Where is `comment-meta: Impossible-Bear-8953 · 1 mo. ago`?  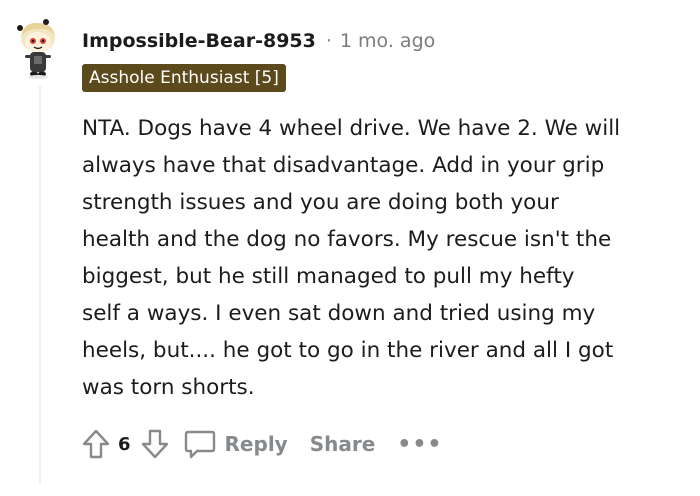
comment-meta: Impossible-Bear-8953 · 1 mo. ago is located at coordinates (258, 41).